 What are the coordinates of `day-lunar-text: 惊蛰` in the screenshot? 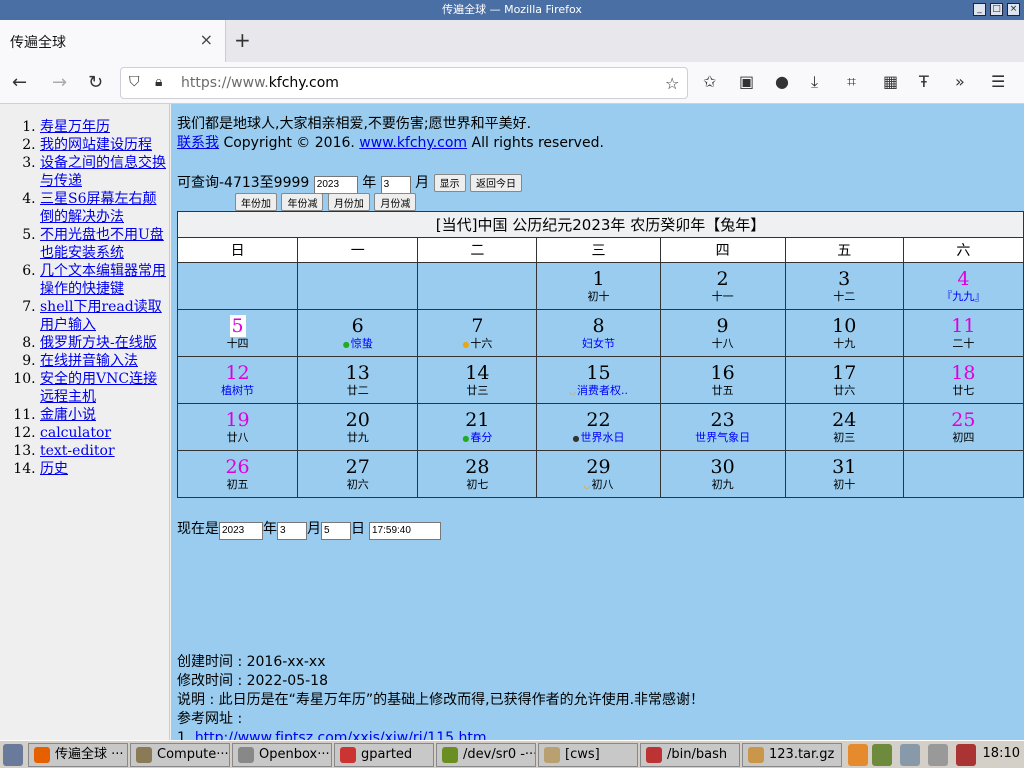 It's located at (361, 343).